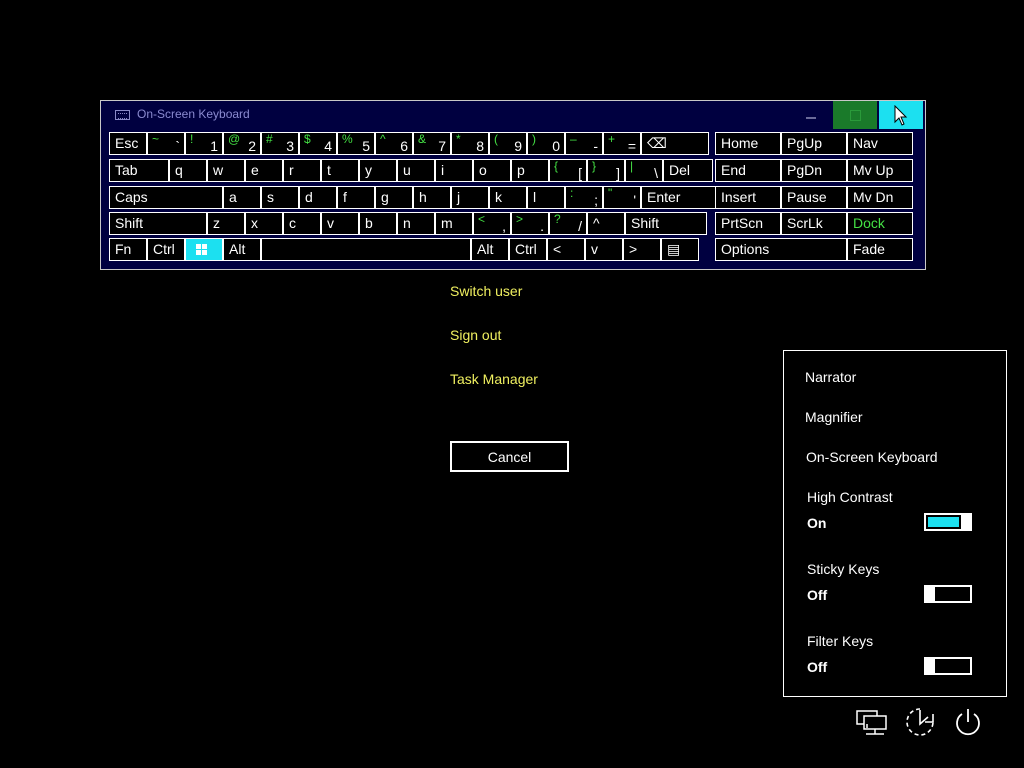 The image size is (1024, 768). I want to click on key-symbol: + =, so click(622, 143).